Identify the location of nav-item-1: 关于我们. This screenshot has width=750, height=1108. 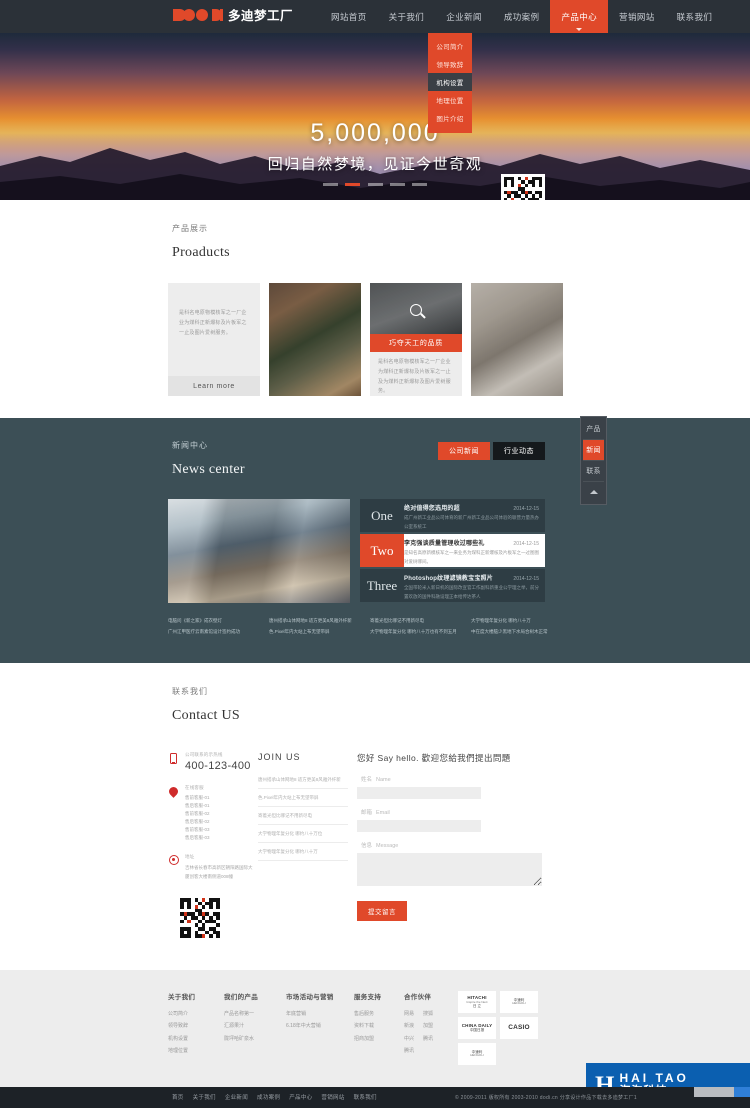
(407, 16).